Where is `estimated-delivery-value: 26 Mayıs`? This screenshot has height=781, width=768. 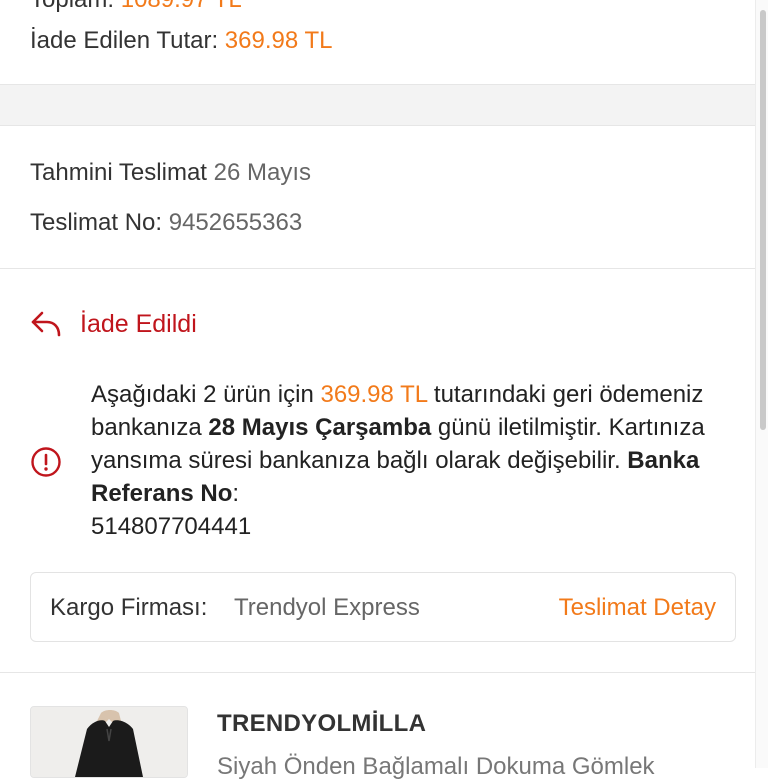
estimated-delivery-value: 26 Mayıs is located at coordinates (262, 172).